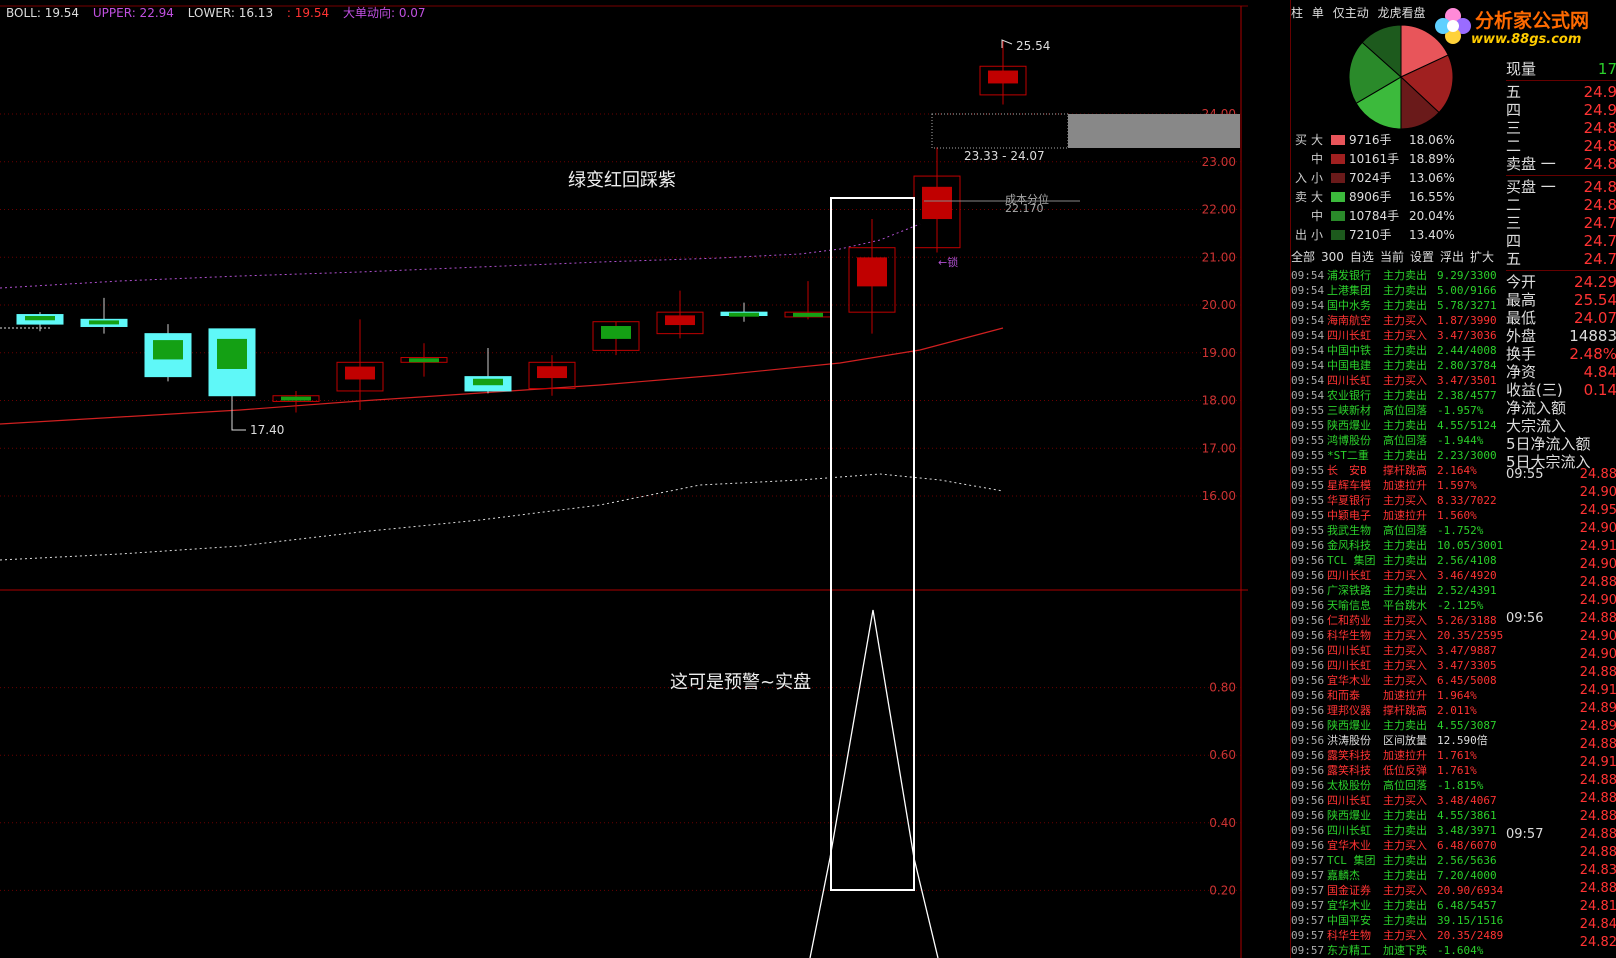 The height and width of the screenshot is (958, 1616). I want to click on deal-row: 09:54 海南航空 主力买入 1.87/3990, so click(1398, 320).